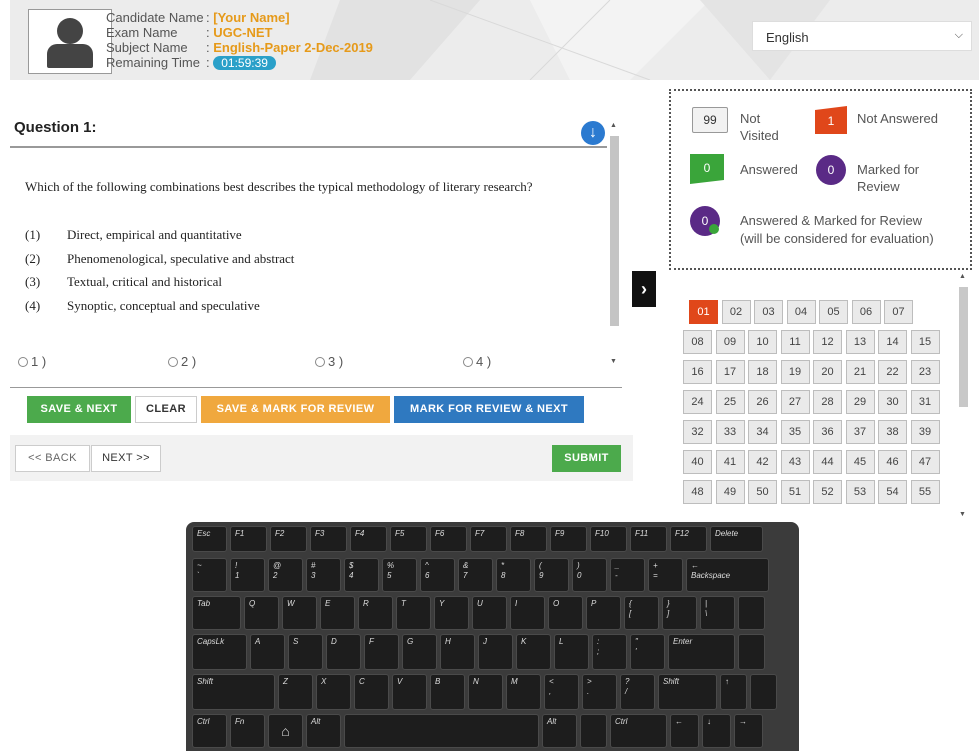  Describe the element at coordinates (247, 575) in the screenshot. I see `keyboard-key-r2-2: ! 1` at that location.